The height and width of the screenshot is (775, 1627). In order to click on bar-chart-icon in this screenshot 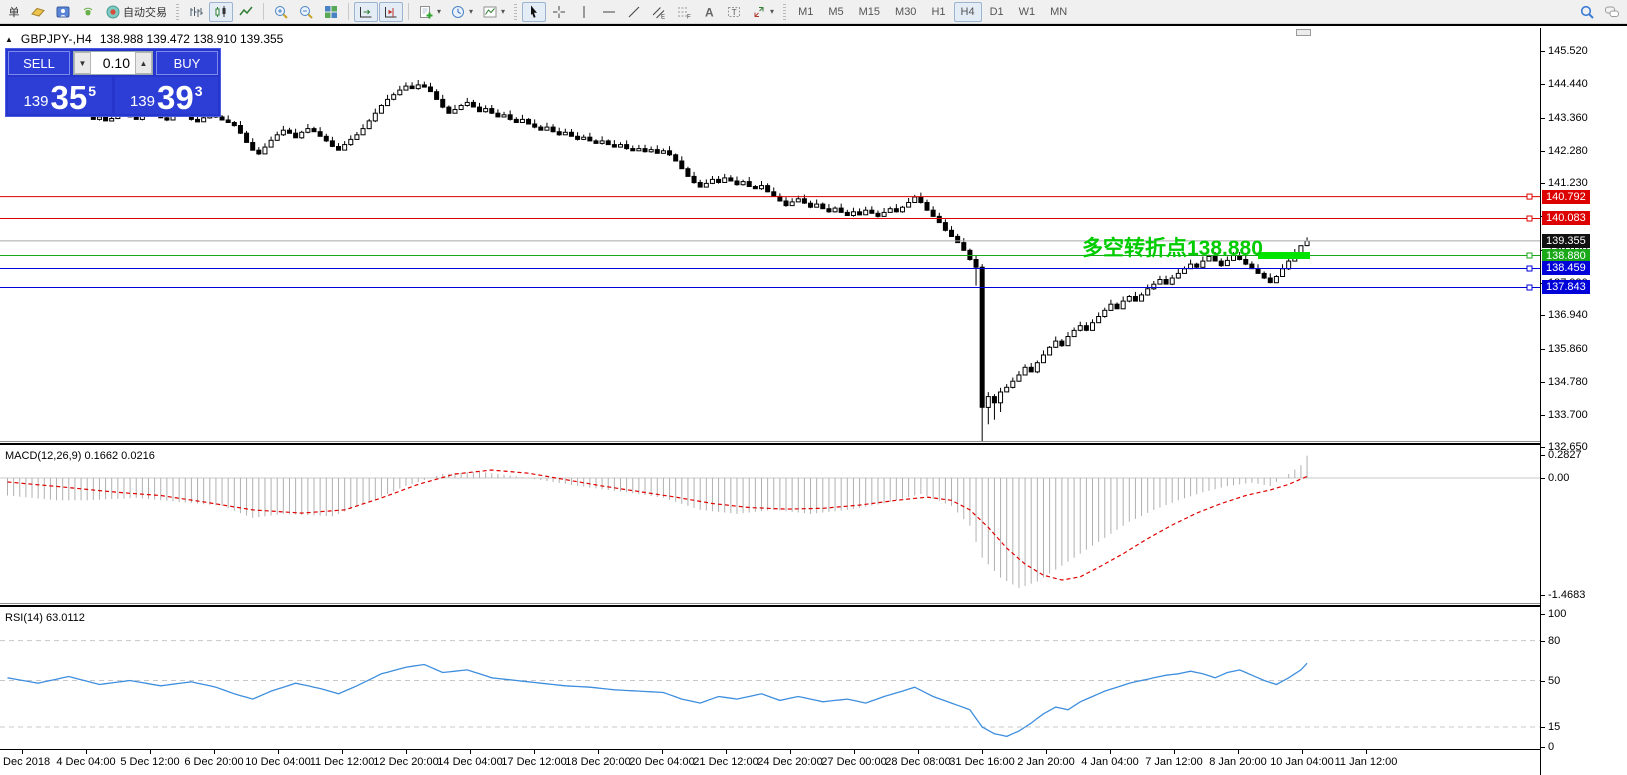, I will do `click(196, 12)`.